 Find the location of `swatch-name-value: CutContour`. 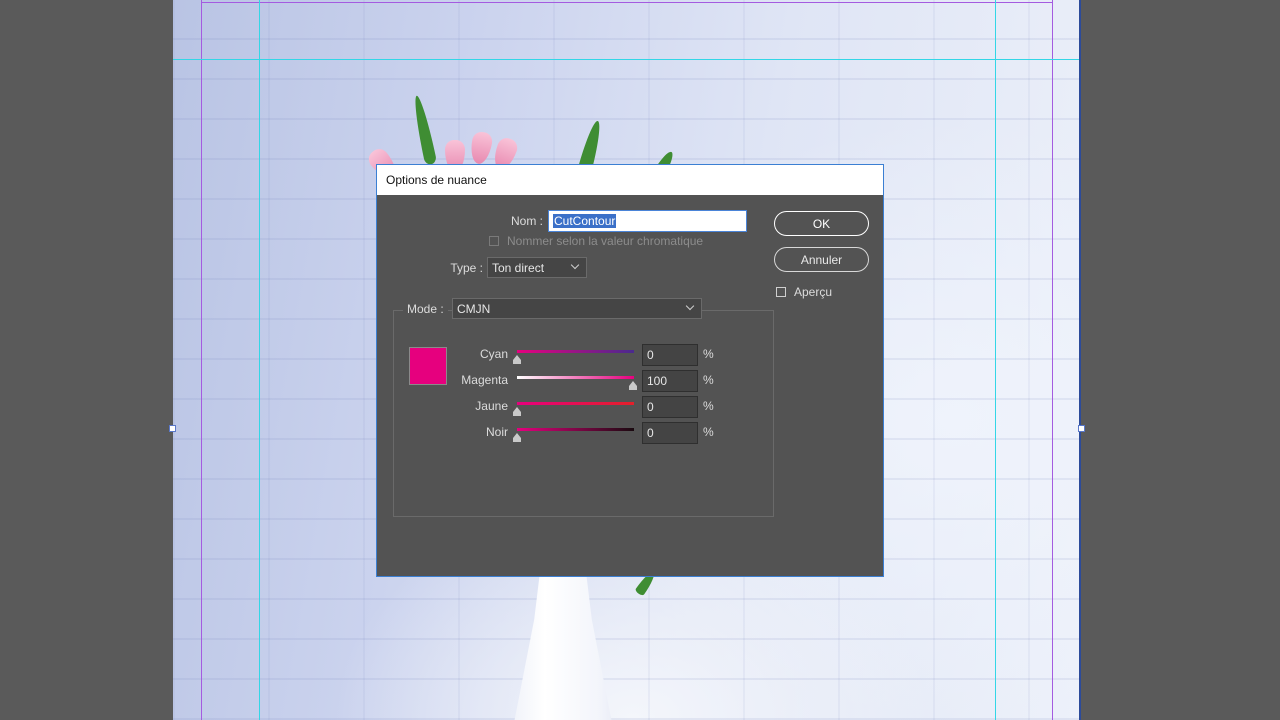

swatch-name-value: CutContour is located at coordinates (585, 221).